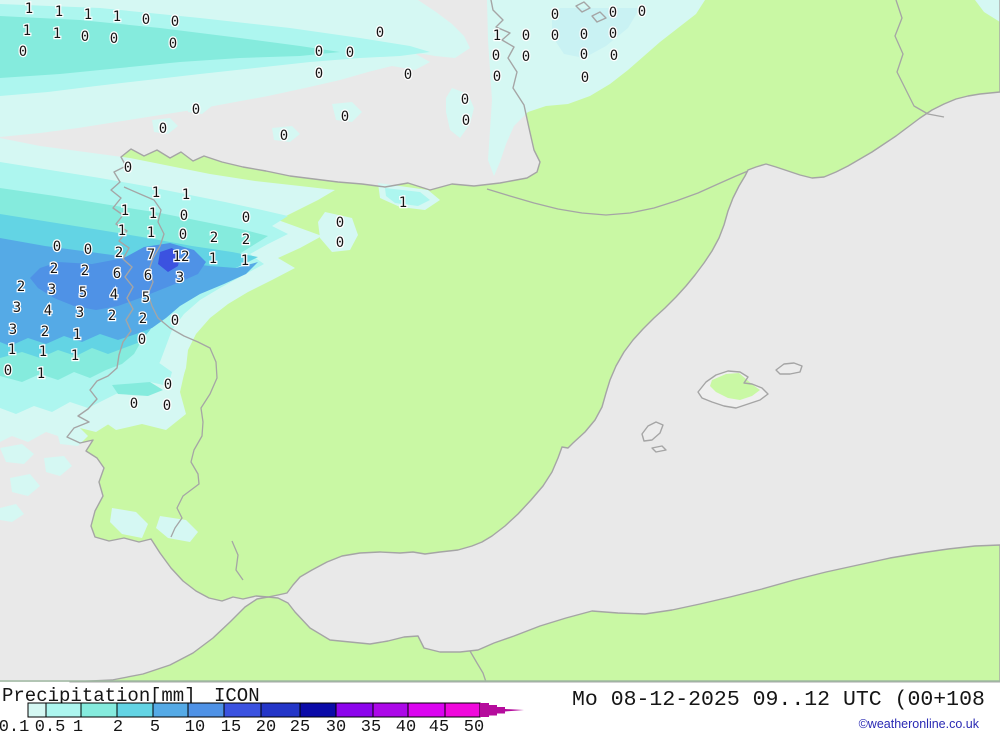  What do you see at coordinates (371, 725) in the screenshot?
I see `legend-tick-label: 35` at bounding box center [371, 725].